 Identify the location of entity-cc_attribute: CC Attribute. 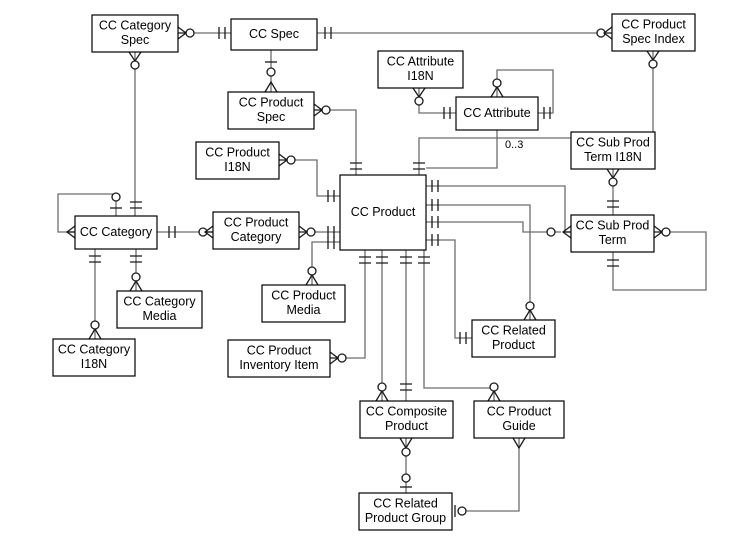
(497, 113).